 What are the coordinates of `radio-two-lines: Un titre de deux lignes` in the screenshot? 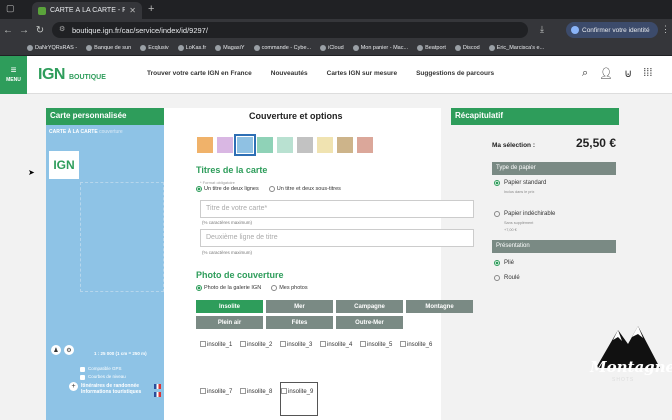 It's located at (227, 189).